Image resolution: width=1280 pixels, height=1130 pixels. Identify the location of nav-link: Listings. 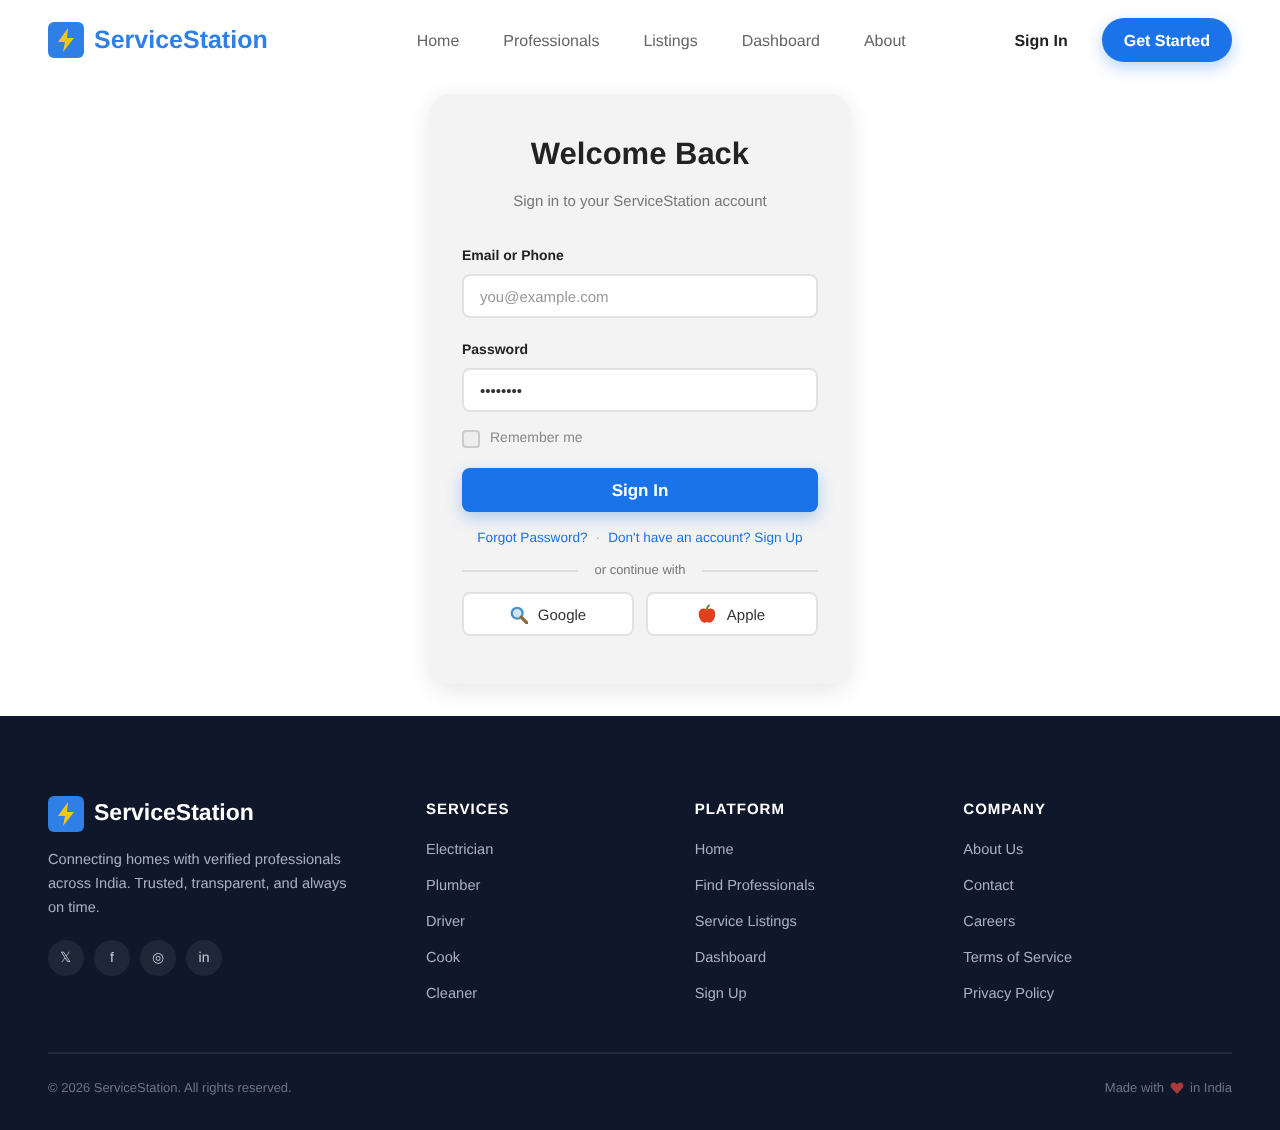
(670, 40).